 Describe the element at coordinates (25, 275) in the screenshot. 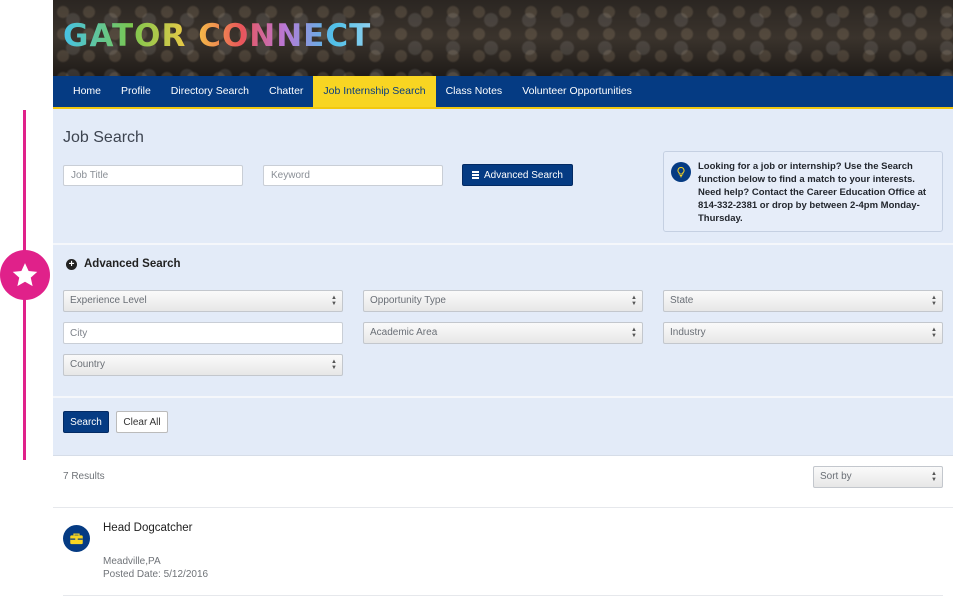

I see `star-icon` at that location.